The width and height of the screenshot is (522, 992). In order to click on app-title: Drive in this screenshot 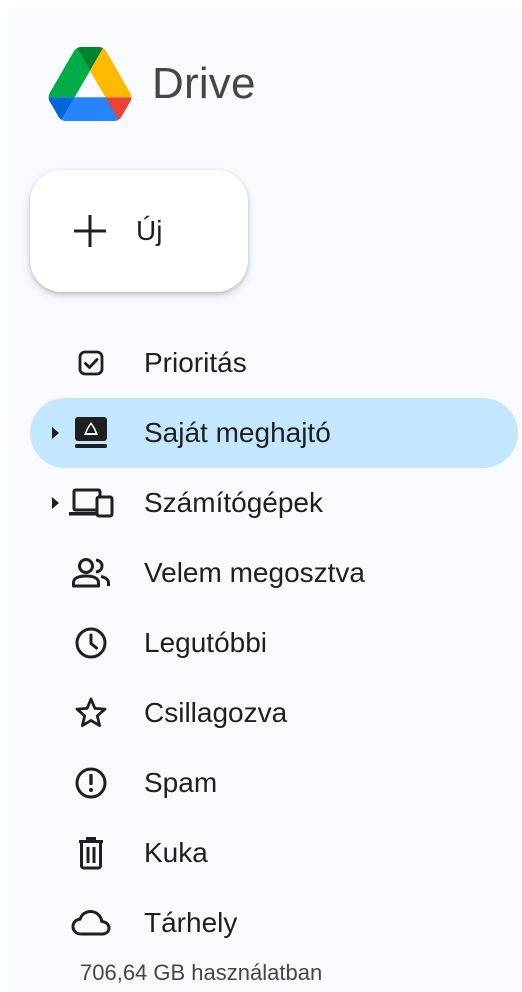, I will do `click(204, 83)`.